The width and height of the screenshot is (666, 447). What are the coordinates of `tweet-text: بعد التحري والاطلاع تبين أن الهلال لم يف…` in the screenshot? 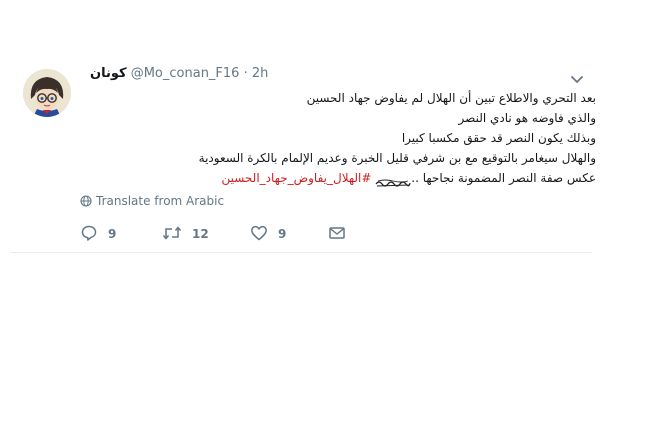 It's located at (393, 138).